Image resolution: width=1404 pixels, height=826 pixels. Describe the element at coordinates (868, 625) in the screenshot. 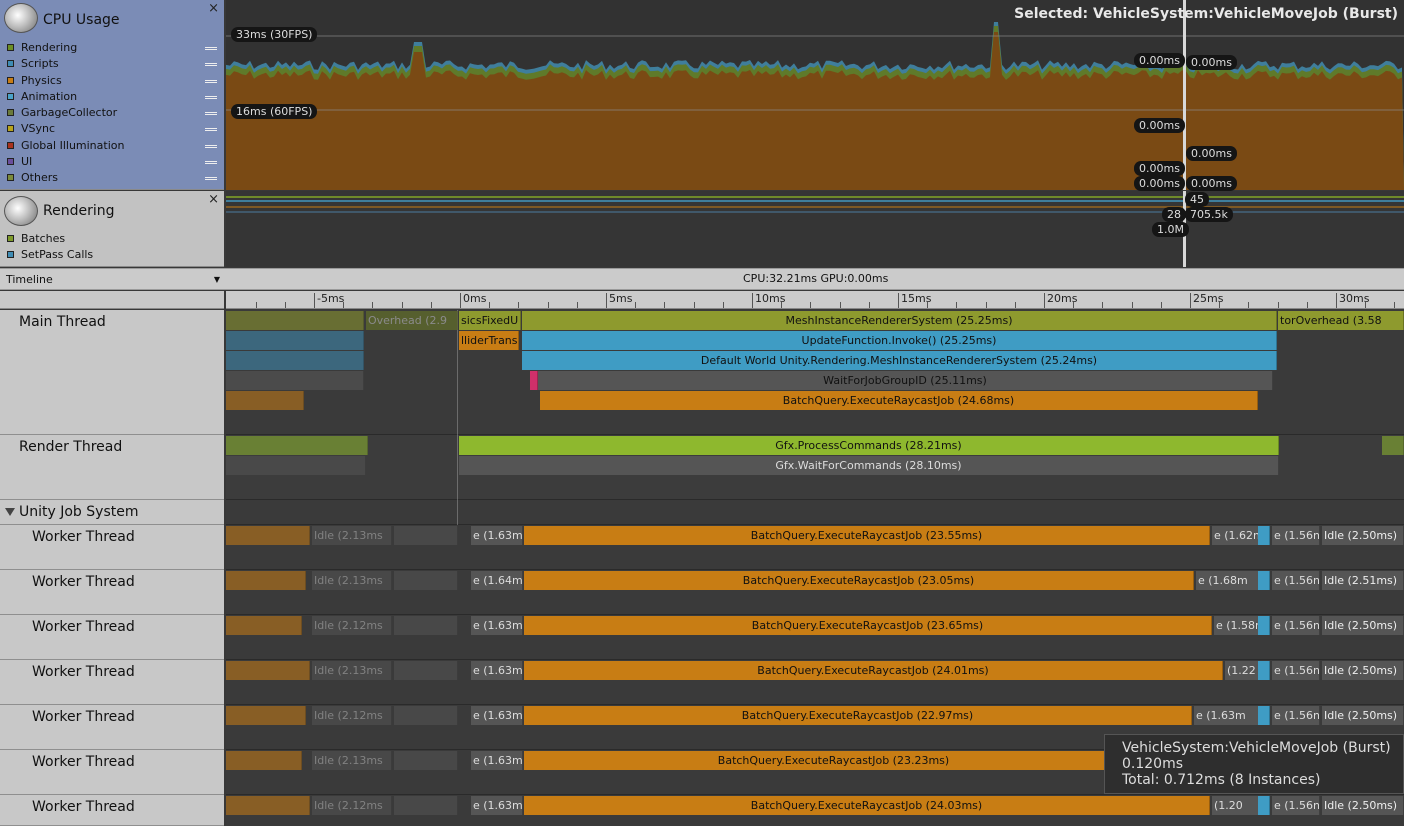

I see `sample-bar: BatchQuery.ExecuteRaycastJob (23.65ms)` at that location.